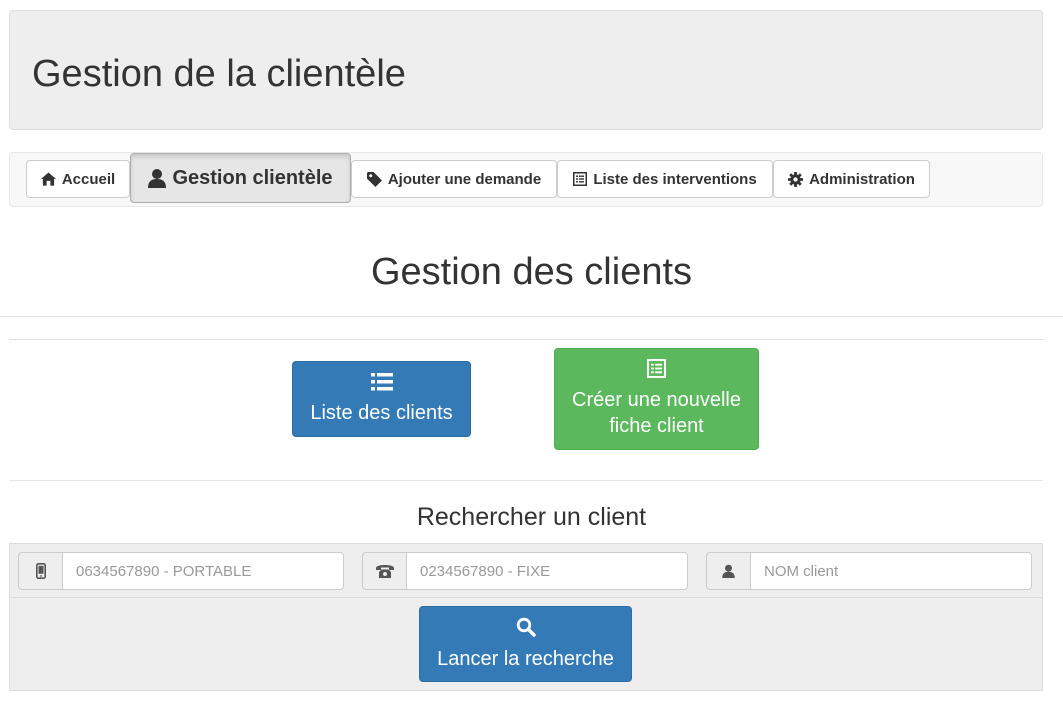  Describe the element at coordinates (526, 597) in the screenshot. I see `search-panel-divider` at that location.